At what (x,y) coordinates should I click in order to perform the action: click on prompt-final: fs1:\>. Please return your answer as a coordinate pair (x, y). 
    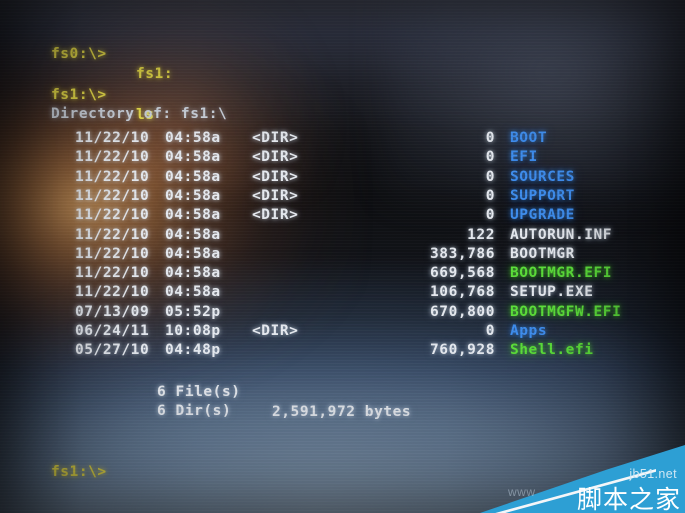
    Looking at the image, I should click on (79, 472).